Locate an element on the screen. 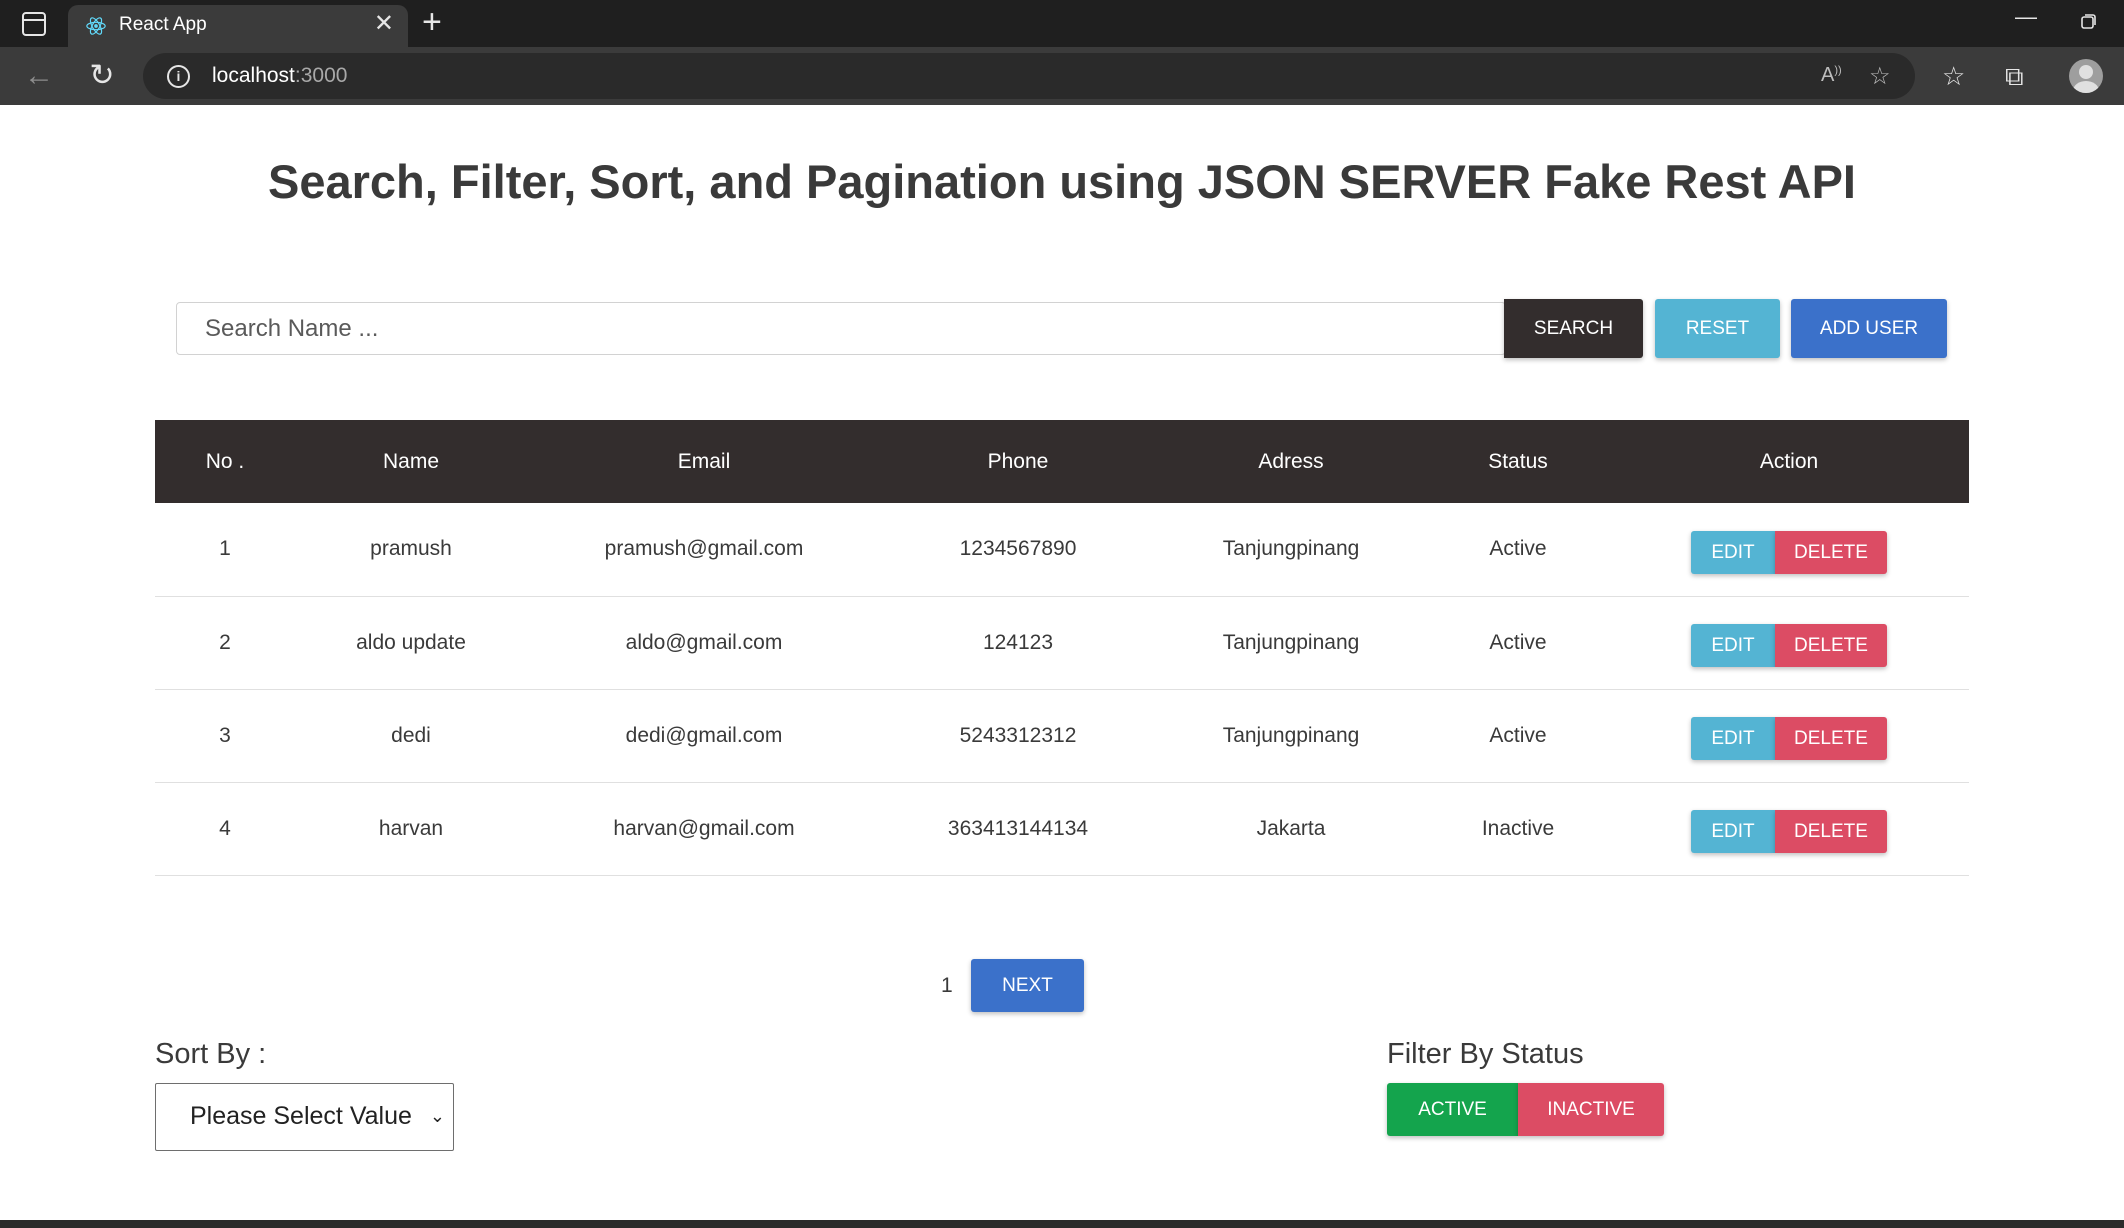 The height and width of the screenshot is (1228, 2124). cell-name: dedi is located at coordinates (411, 736).